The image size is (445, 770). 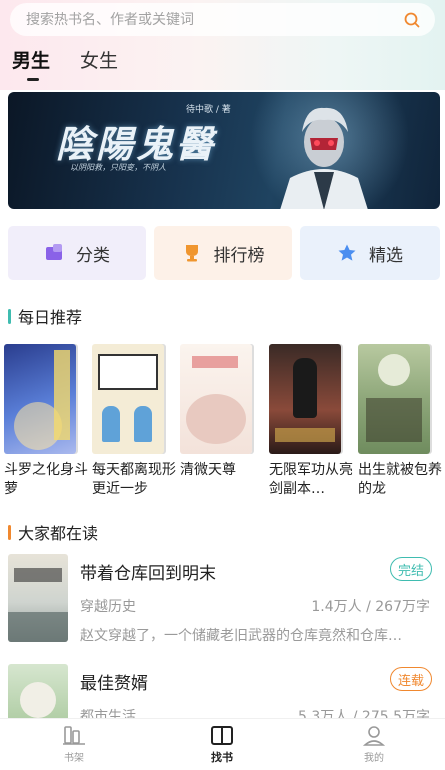 I want to click on nav-profile: 我的, so click(x=374, y=744).